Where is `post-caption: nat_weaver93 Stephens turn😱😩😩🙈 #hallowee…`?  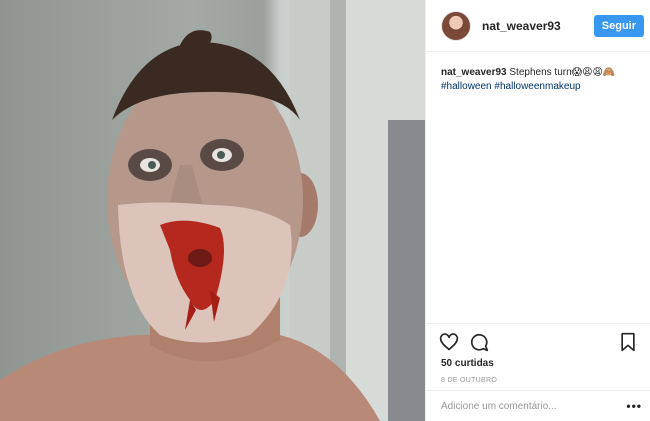
post-caption: nat_weaver93 Stephens turn😱😩😩🙈 #hallowee… is located at coordinates (538, 73).